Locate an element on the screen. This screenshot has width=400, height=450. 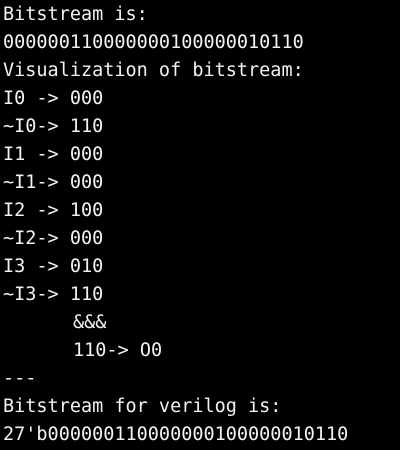
mapping-row-i2: I2 -> 100 is located at coordinates (200, 211).